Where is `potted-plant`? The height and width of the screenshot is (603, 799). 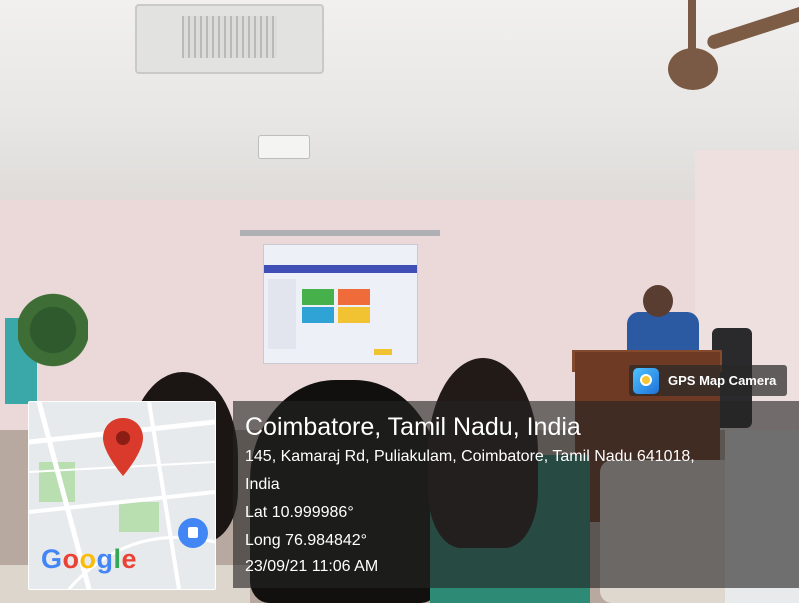
potted-plant is located at coordinates (53, 335).